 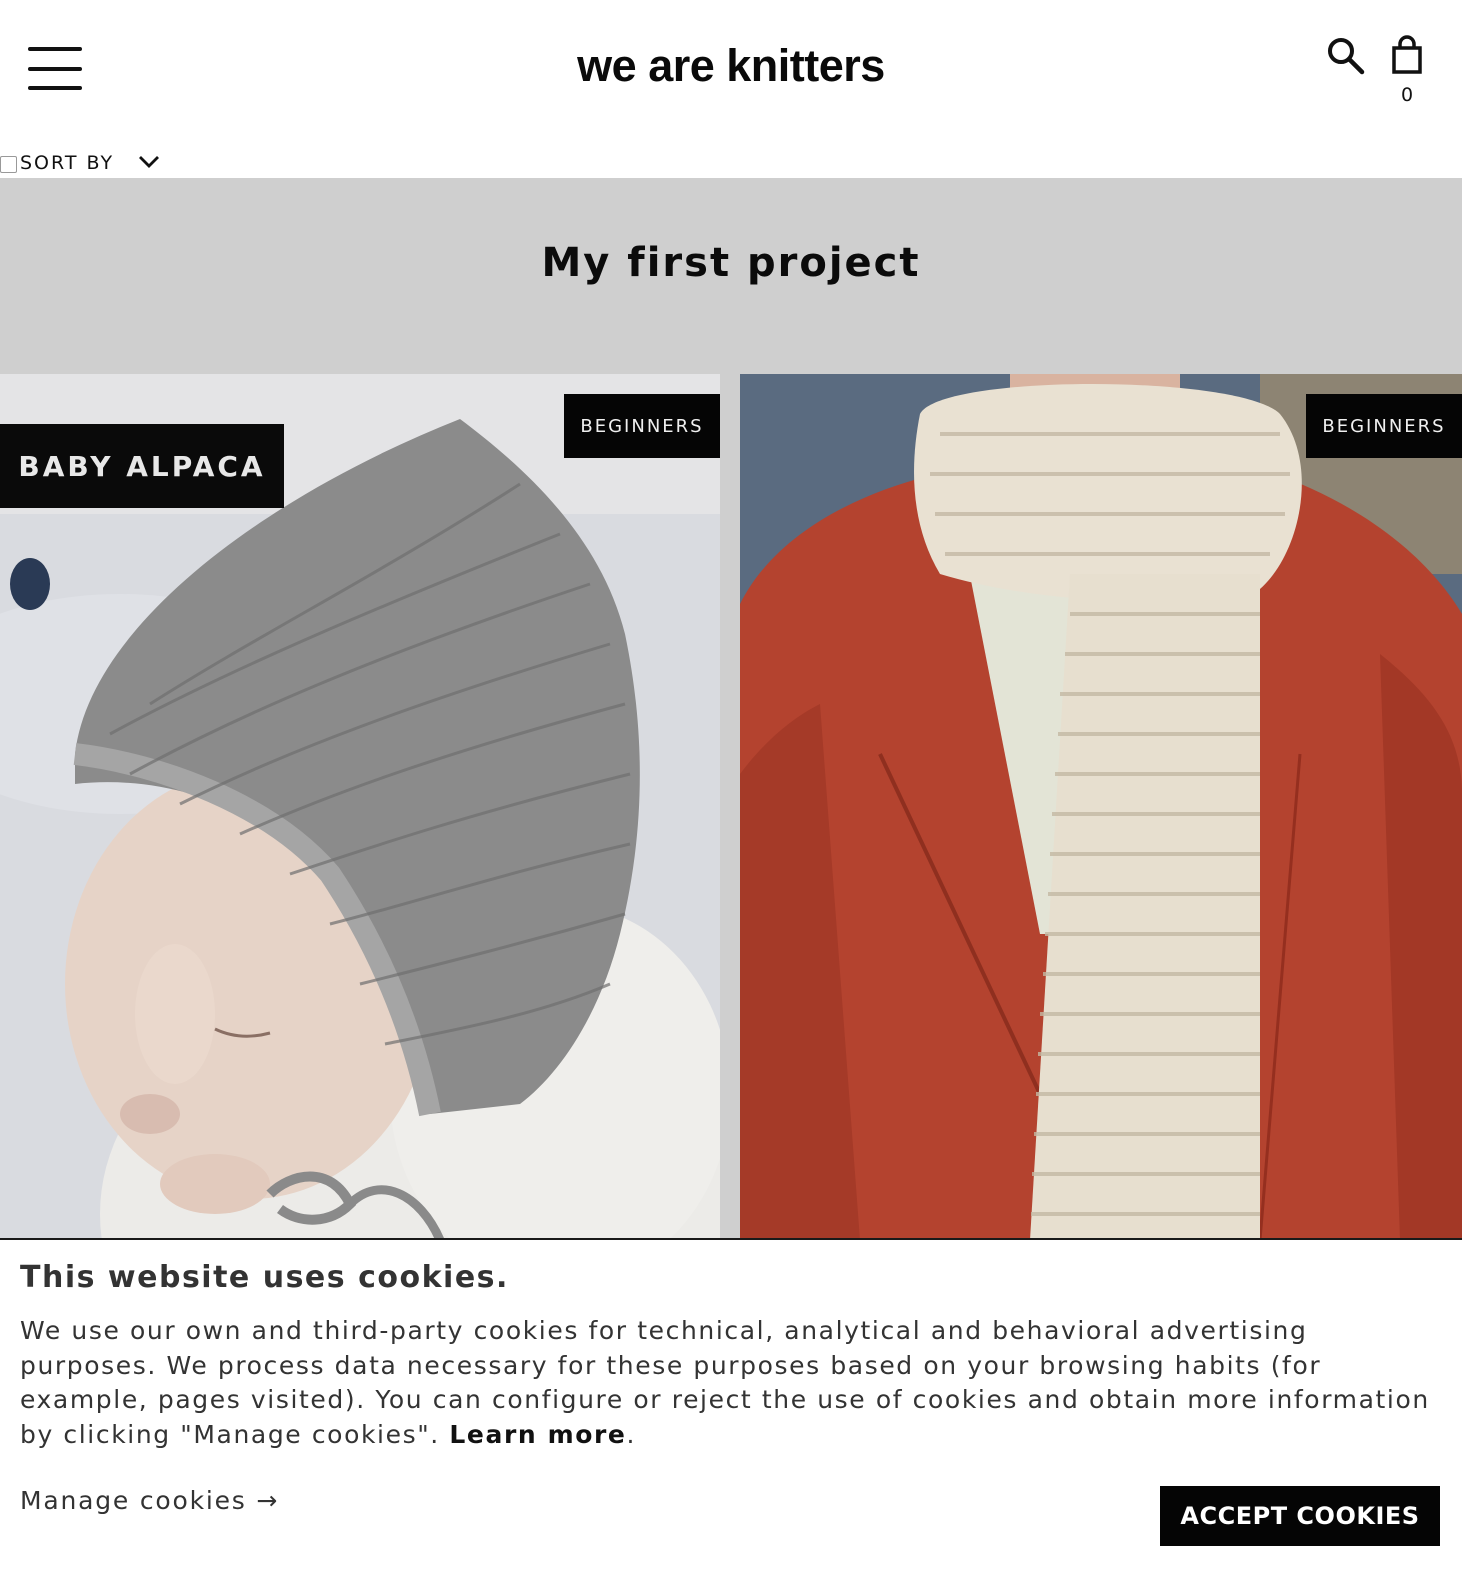 I want to click on category-banner: My first project, so click(x=731, y=276).